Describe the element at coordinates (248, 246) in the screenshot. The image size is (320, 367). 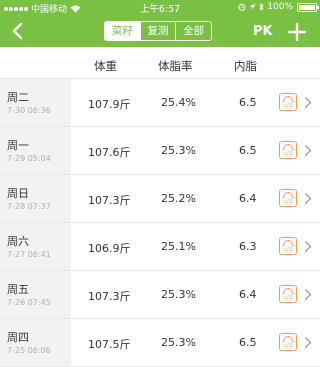
I see `row-visceral-fat: 6.3` at that location.